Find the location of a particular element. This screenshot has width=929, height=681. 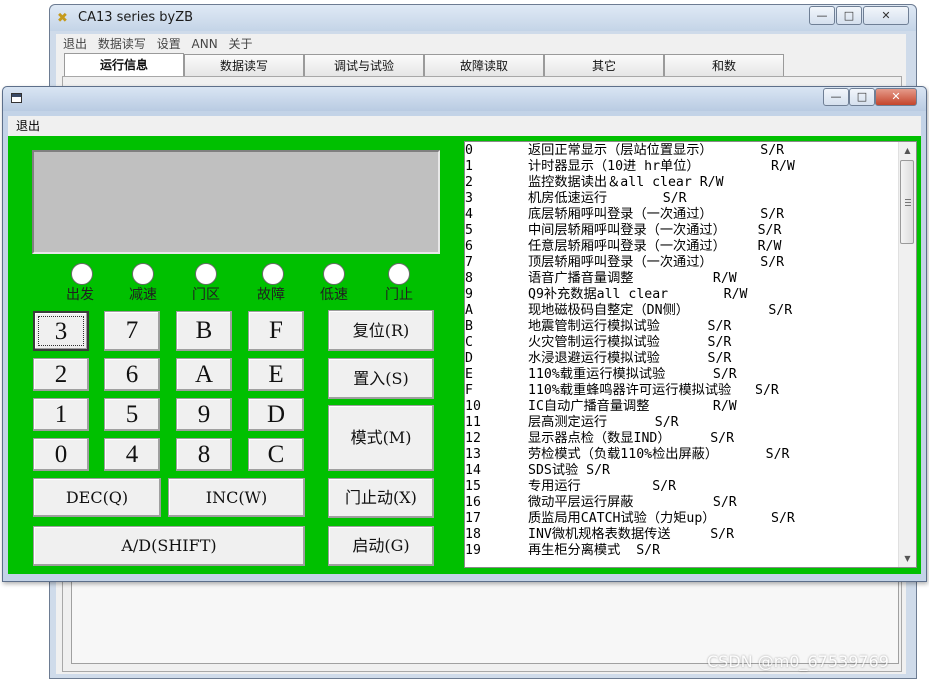

set-button: 置入(S) is located at coordinates (381, 378).